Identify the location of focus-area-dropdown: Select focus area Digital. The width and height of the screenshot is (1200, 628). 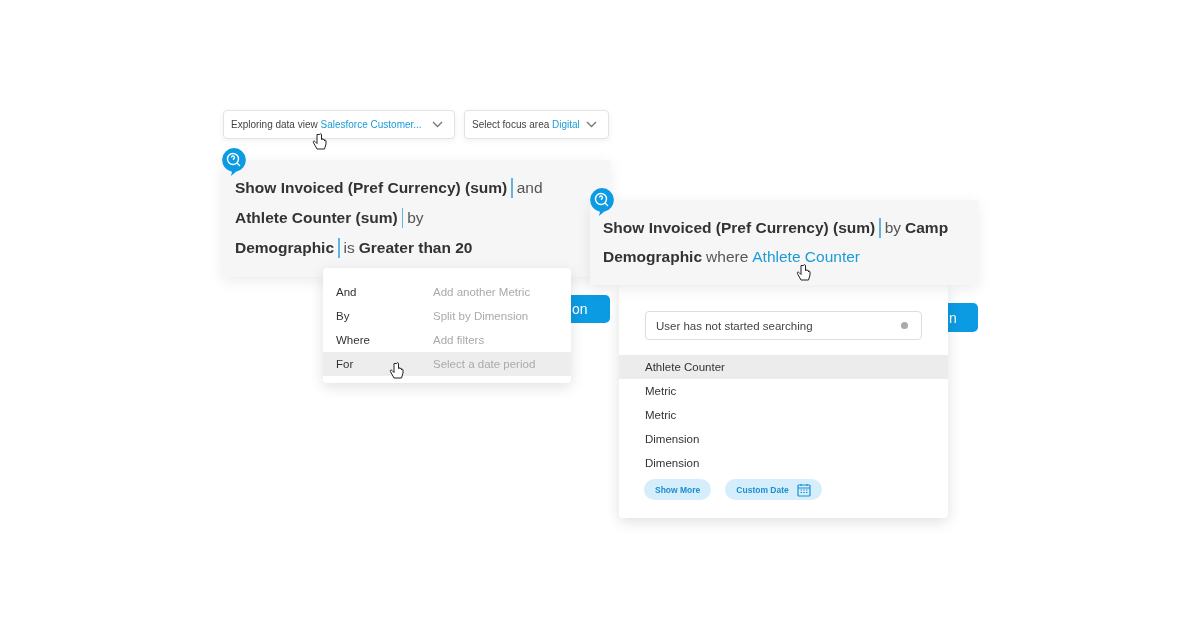
(536, 124).